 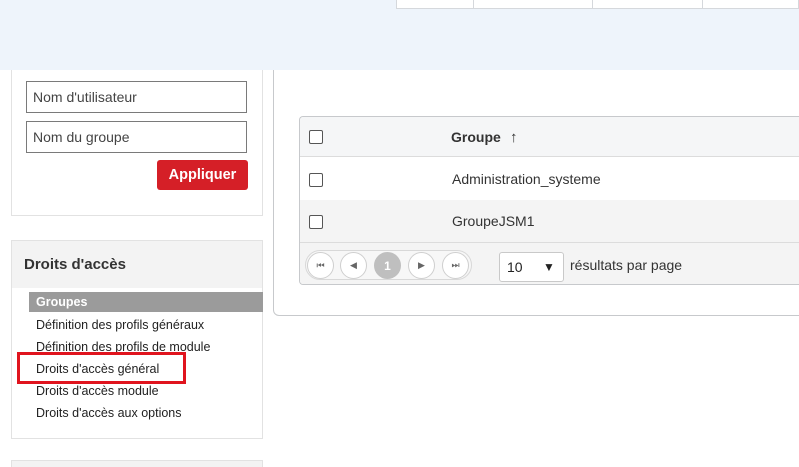 I want to click on access-rights-title: Droits d'accès, so click(x=75, y=264).